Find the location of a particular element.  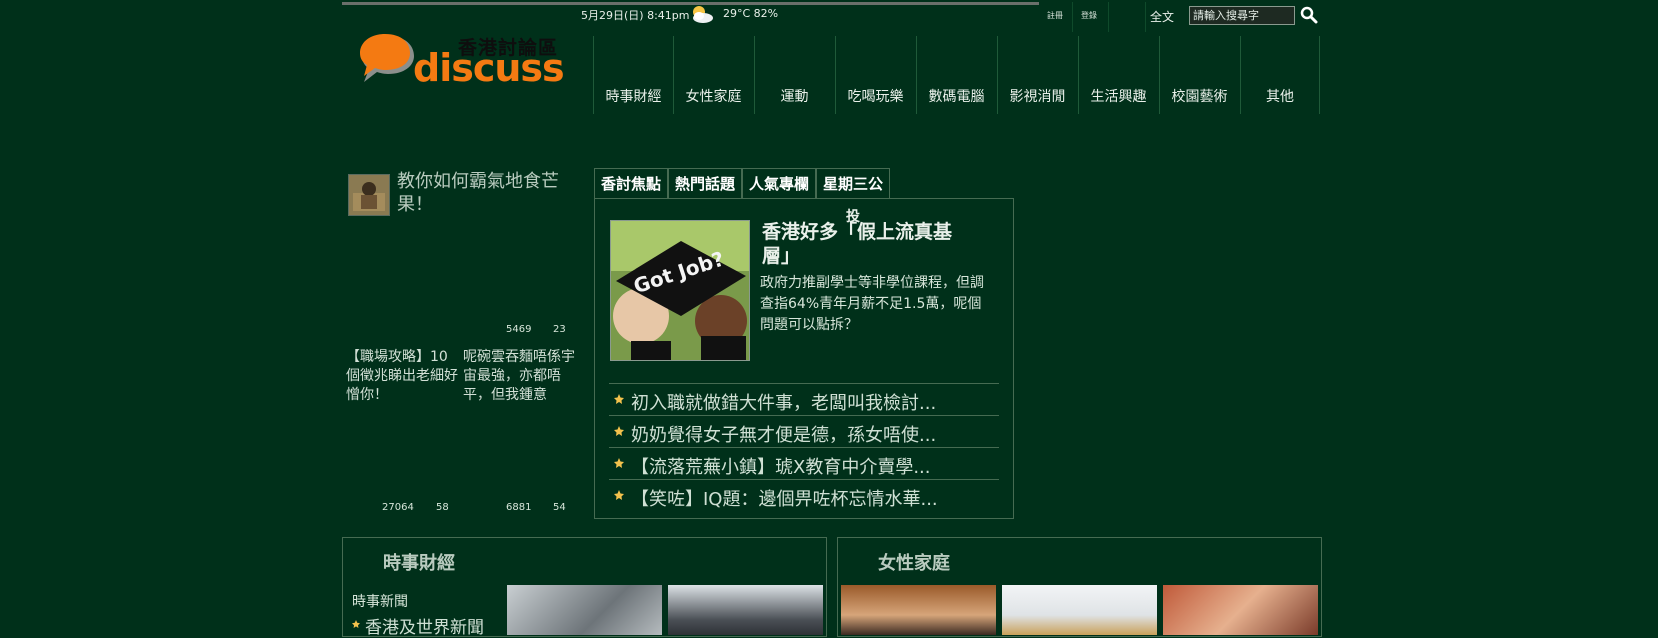

main-story-title: 香港好多「假上流真基層」 is located at coordinates (869, 244).